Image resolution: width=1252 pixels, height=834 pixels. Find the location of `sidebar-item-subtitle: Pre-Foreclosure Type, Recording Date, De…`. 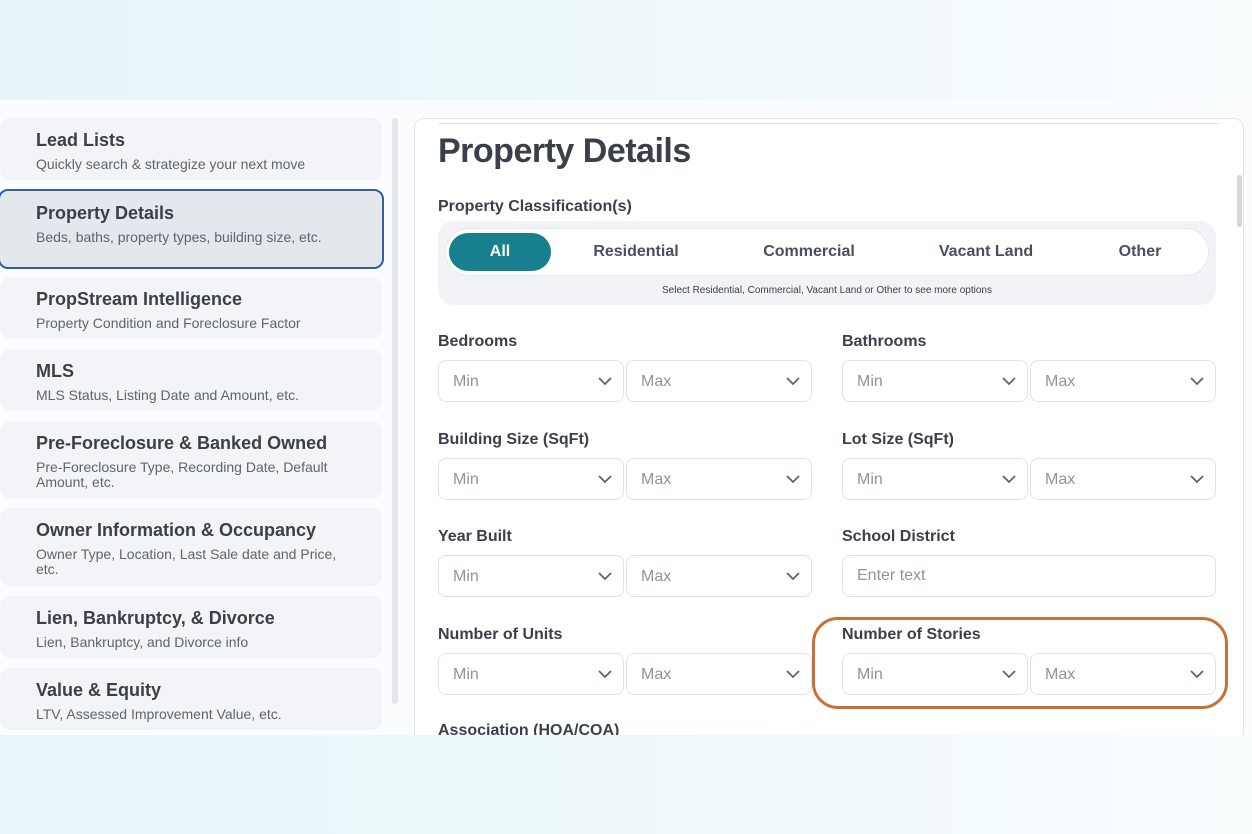

sidebar-item-subtitle: Pre-Foreclosure Type, Recording Date, De… is located at coordinates (182, 474).